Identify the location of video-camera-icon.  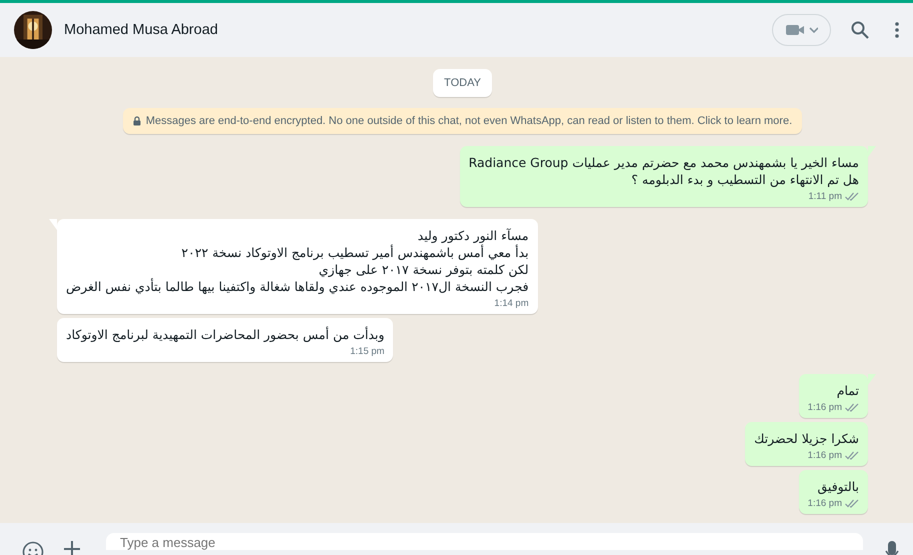
(802, 30).